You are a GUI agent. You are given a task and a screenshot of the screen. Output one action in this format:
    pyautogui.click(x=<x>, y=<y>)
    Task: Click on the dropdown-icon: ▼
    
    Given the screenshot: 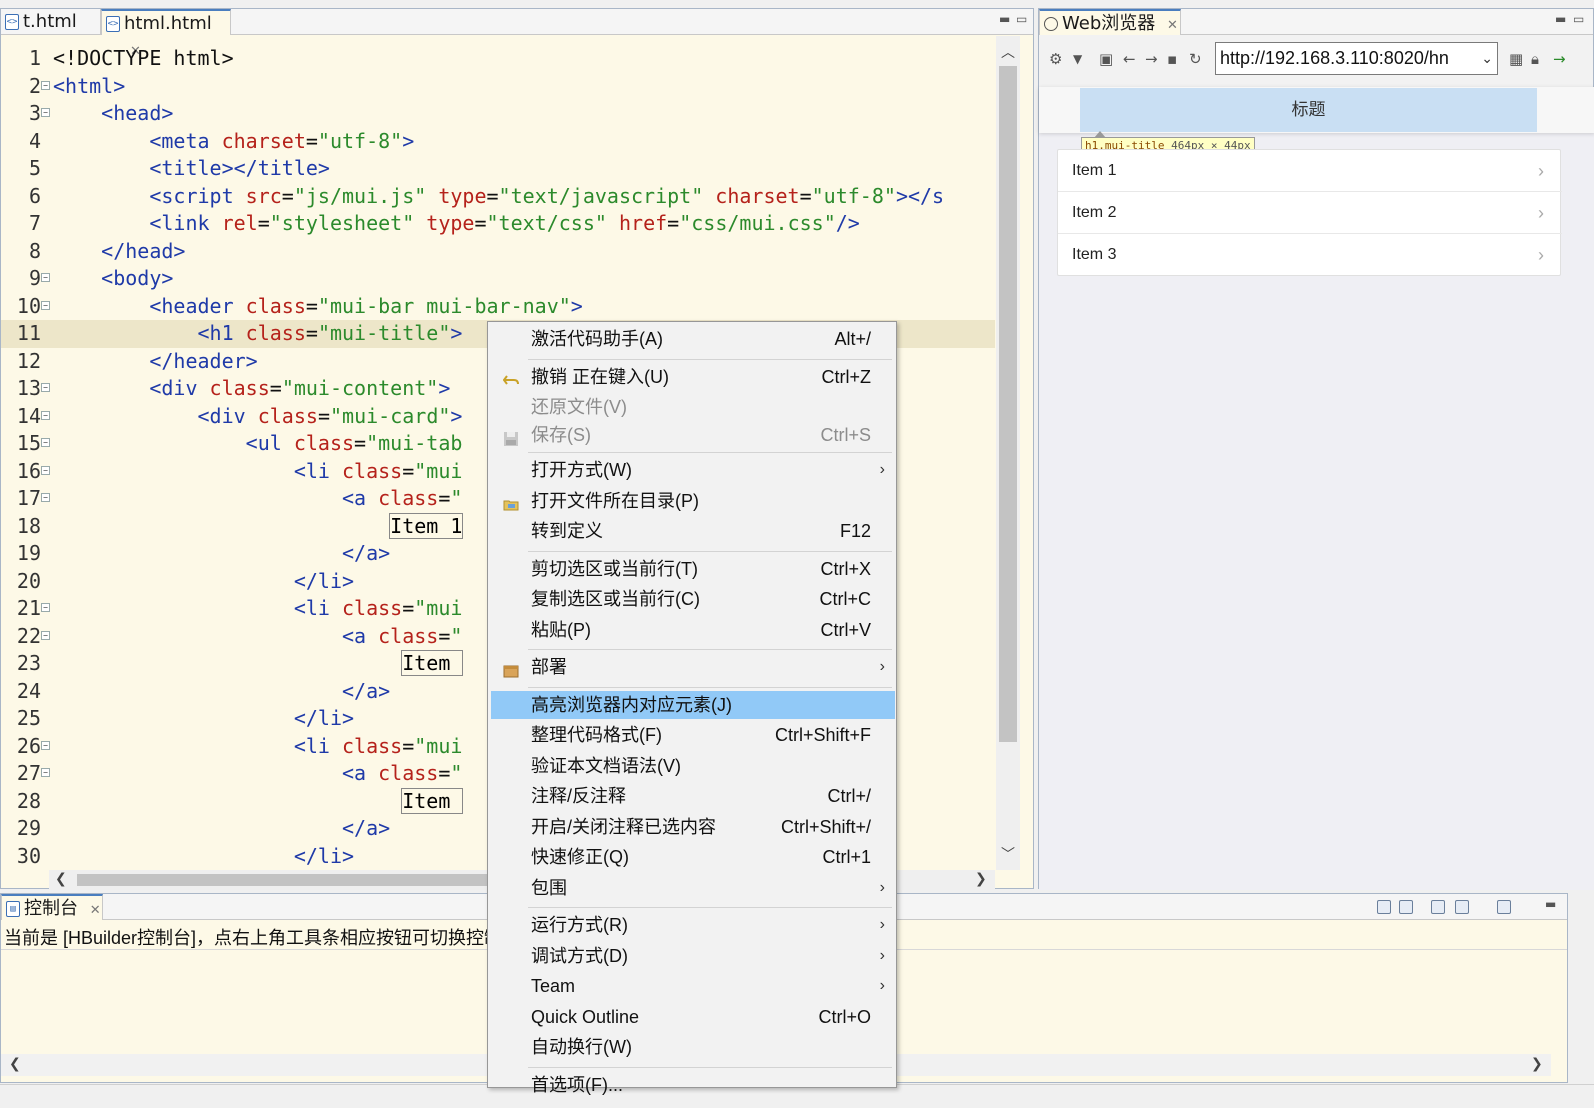 What is the action you would take?
    pyautogui.click(x=1077, y=59)
    